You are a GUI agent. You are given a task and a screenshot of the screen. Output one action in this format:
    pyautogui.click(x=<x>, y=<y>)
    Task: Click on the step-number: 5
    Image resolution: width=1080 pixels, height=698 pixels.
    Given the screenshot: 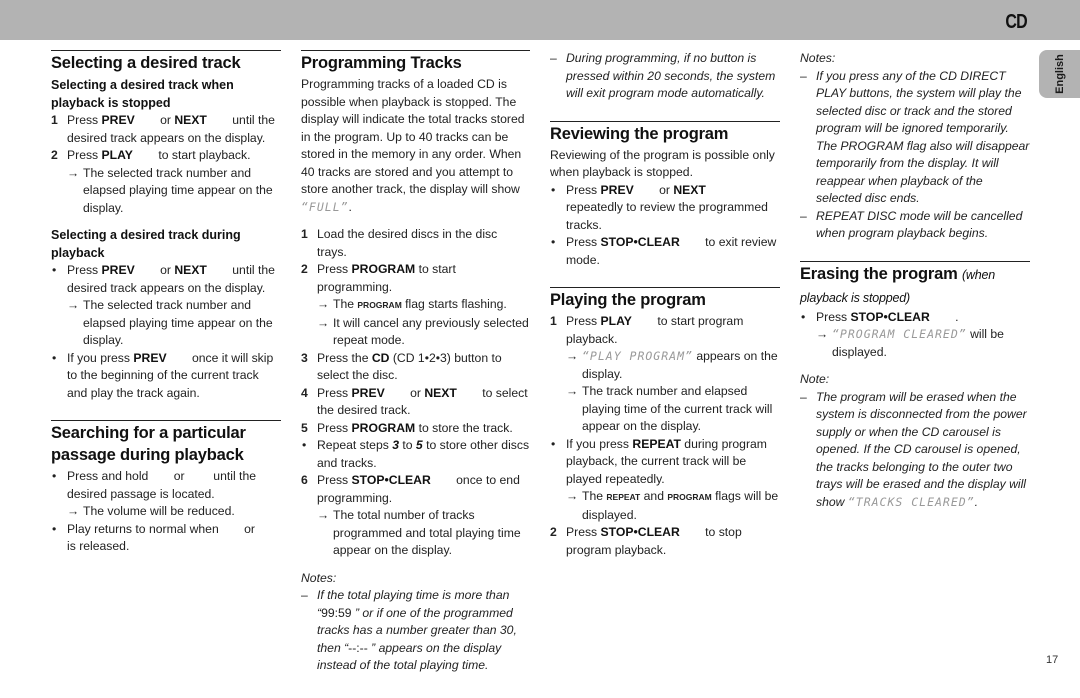 What is the action you would take?
    pyautogui.click(x=304, y=427)
    